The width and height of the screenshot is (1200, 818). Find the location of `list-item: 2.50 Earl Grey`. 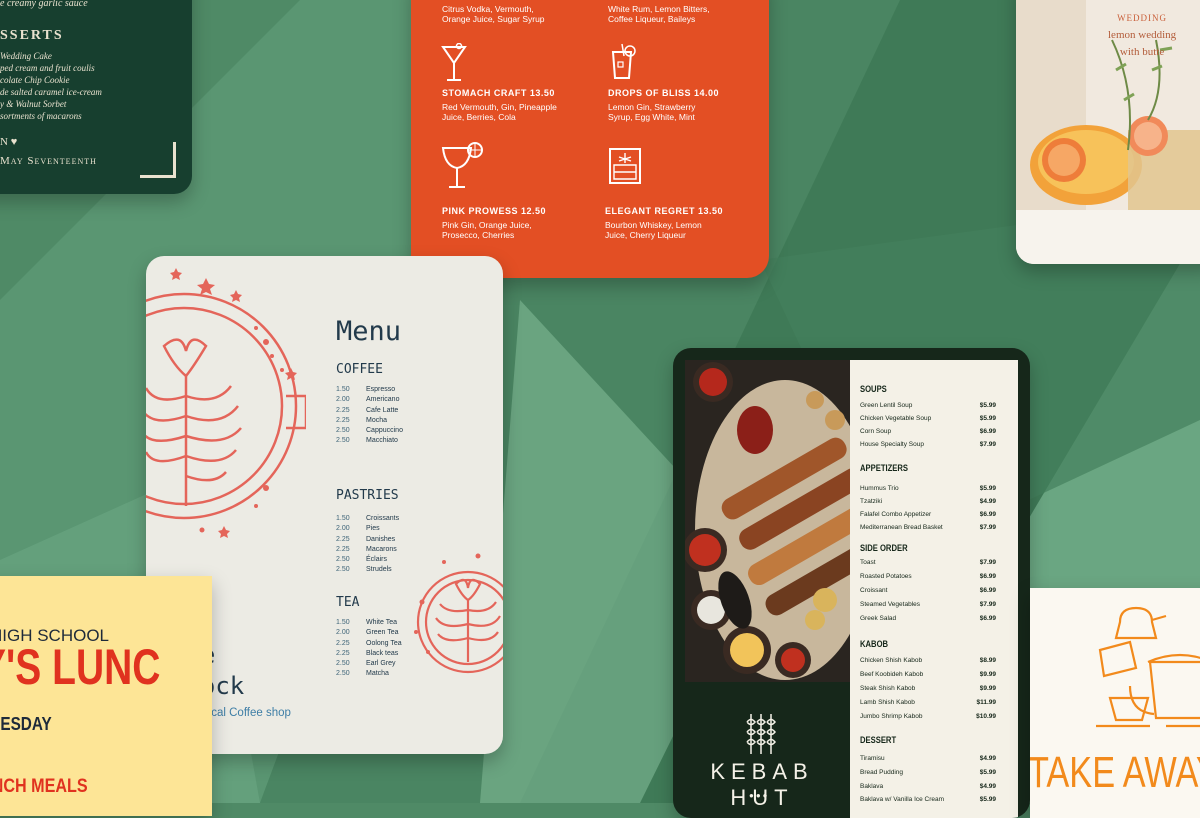

list-item: 2.50 Earl Grey is located at coordinates (369, 664).